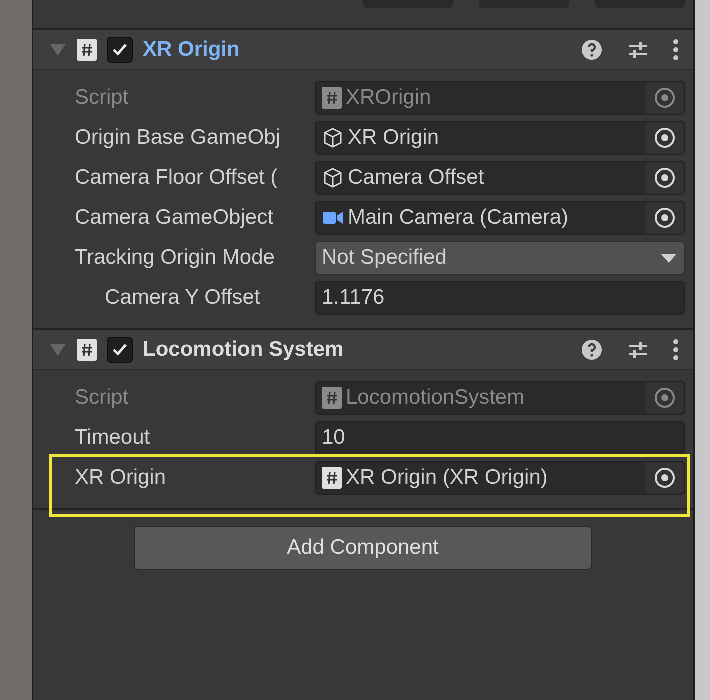  Describe the element at coordinates (500, 438) in the screenshot. I see `number-field: 10` at that location.